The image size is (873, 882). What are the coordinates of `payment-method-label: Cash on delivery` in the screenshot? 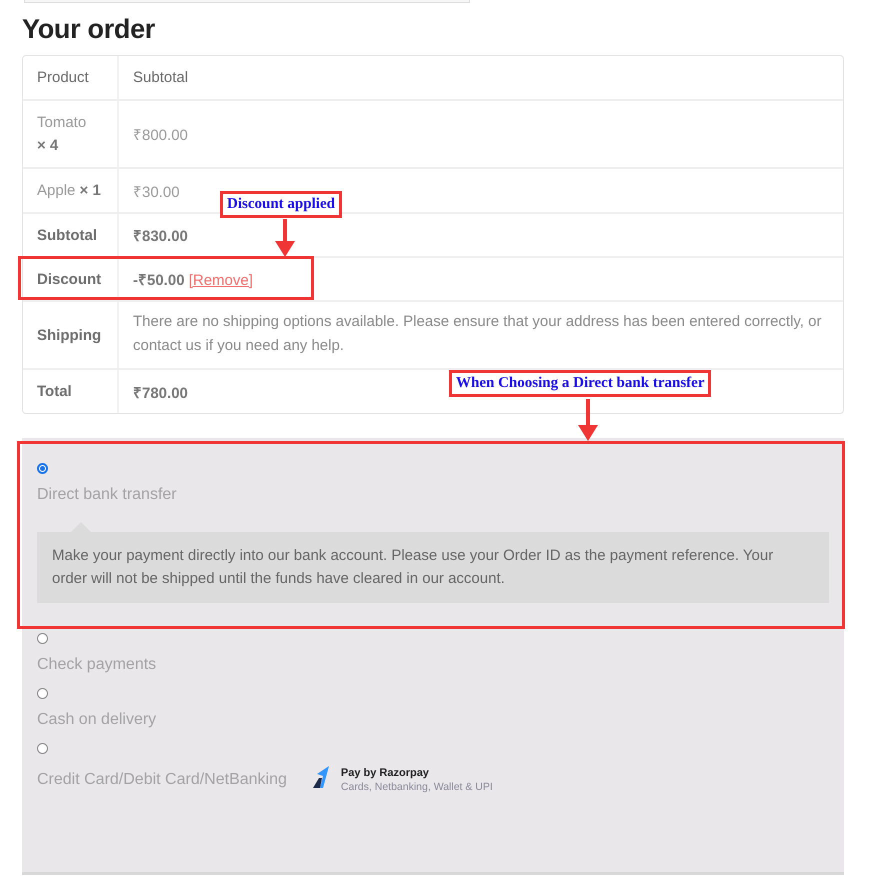 It's located at (96, 720).